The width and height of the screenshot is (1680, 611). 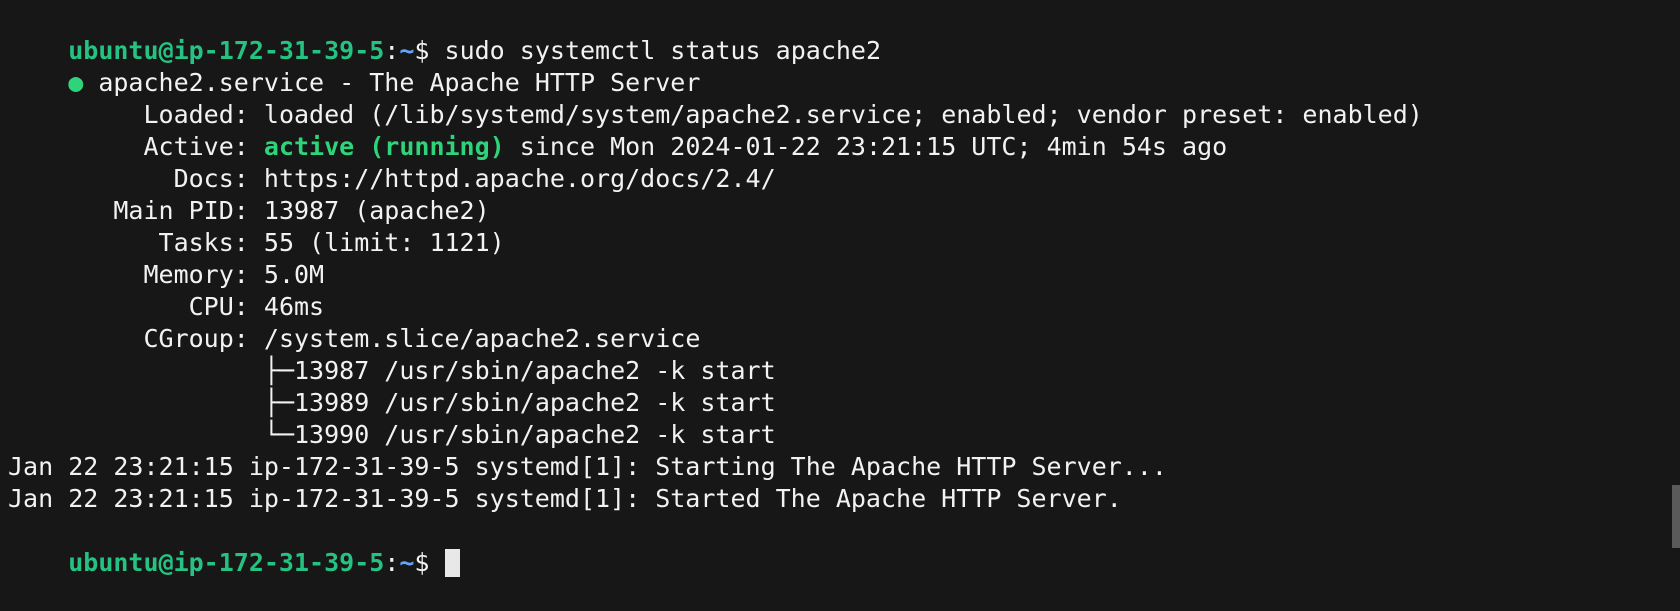 What do you see at coordinates (181, 434) in the screenshot?
I see `tree-end-icon: └─` at bounding box center [181, 434].